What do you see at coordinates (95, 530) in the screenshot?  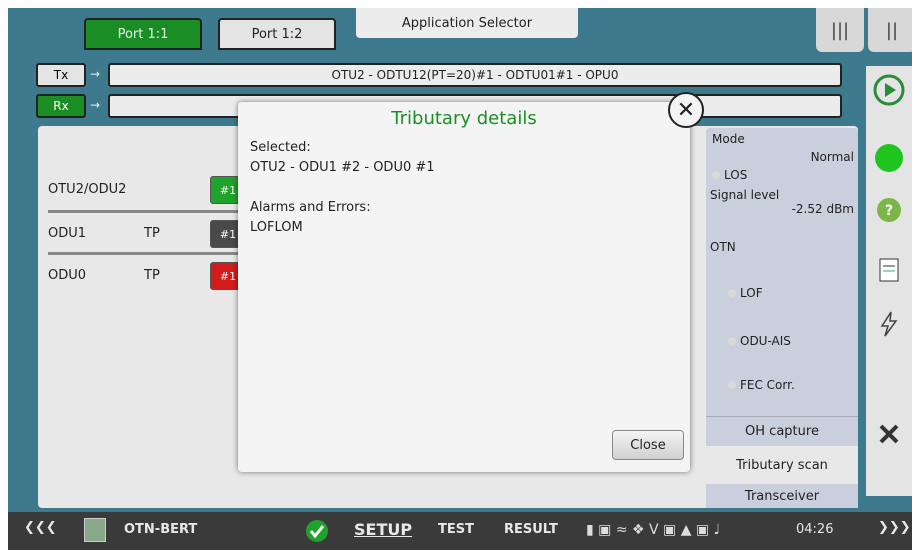 I see `app-icon` at bounding box center [95, 530].